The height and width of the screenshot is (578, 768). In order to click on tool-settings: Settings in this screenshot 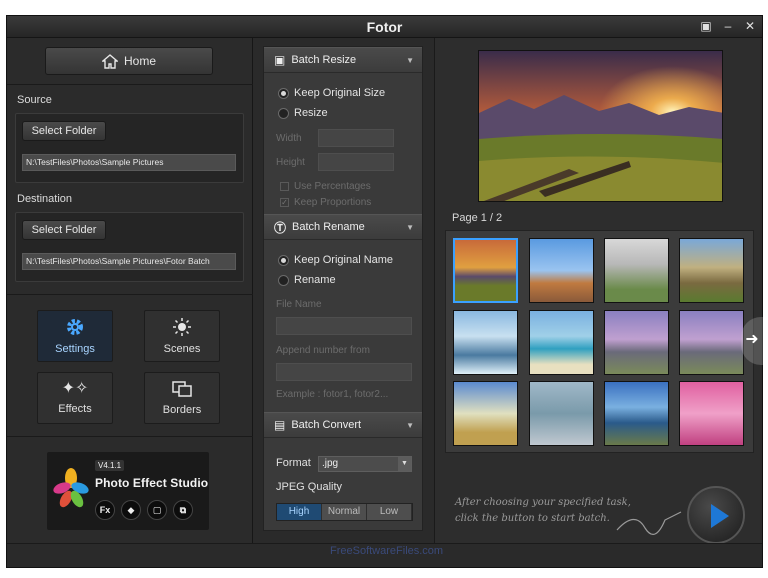, I will do `click(75, 336)`.